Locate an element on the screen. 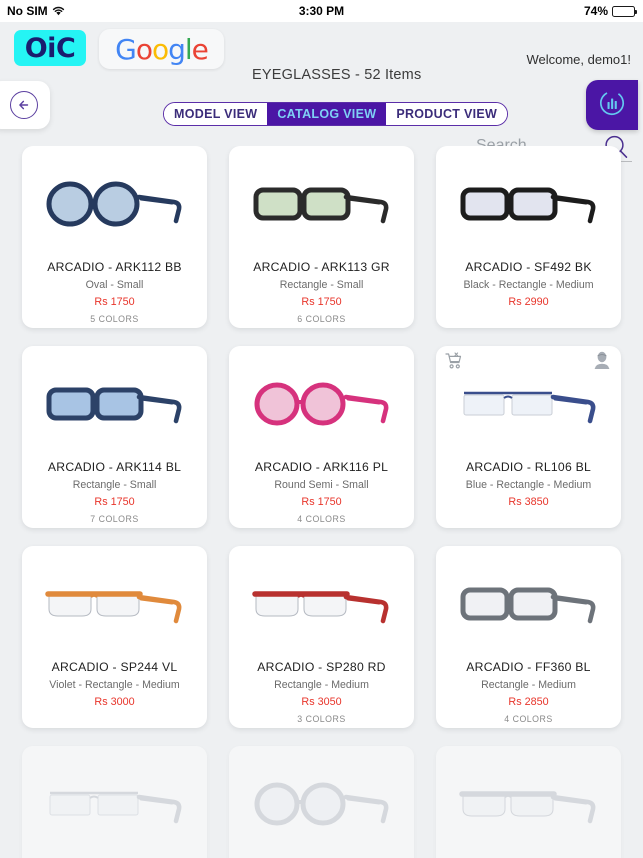 This screenshot has width=643, height=858. back-arrow-icon is located at coordinates (24, 105).